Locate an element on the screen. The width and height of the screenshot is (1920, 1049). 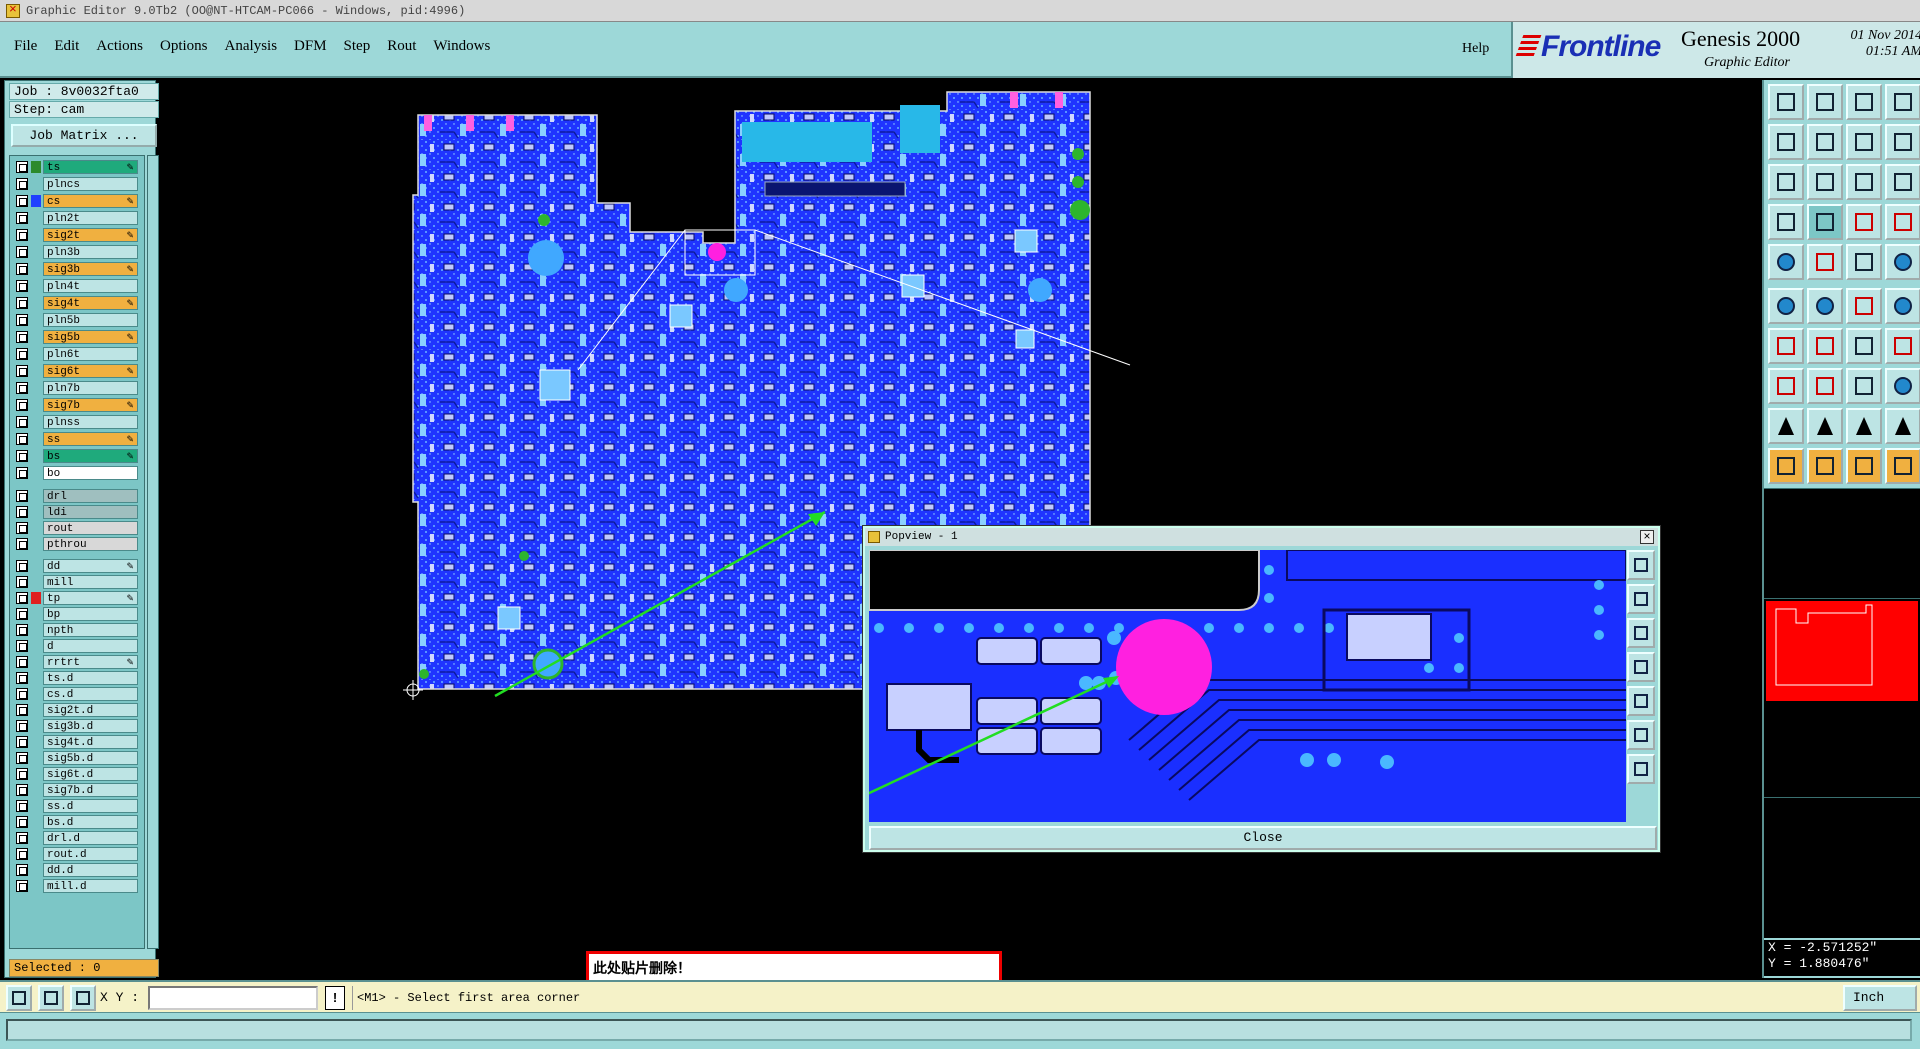
angle-tool-button is located at coordinates (1786, 346).